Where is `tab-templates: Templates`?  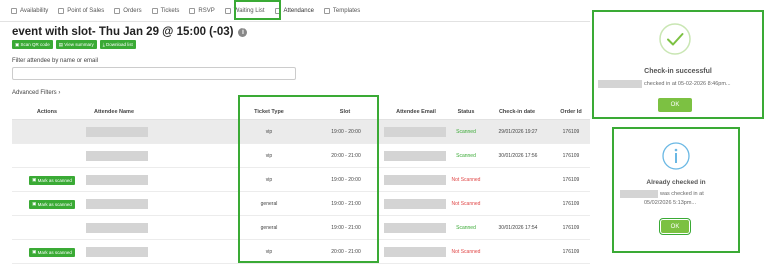
tab-templates: Templates is located at coordinates (342, 11).